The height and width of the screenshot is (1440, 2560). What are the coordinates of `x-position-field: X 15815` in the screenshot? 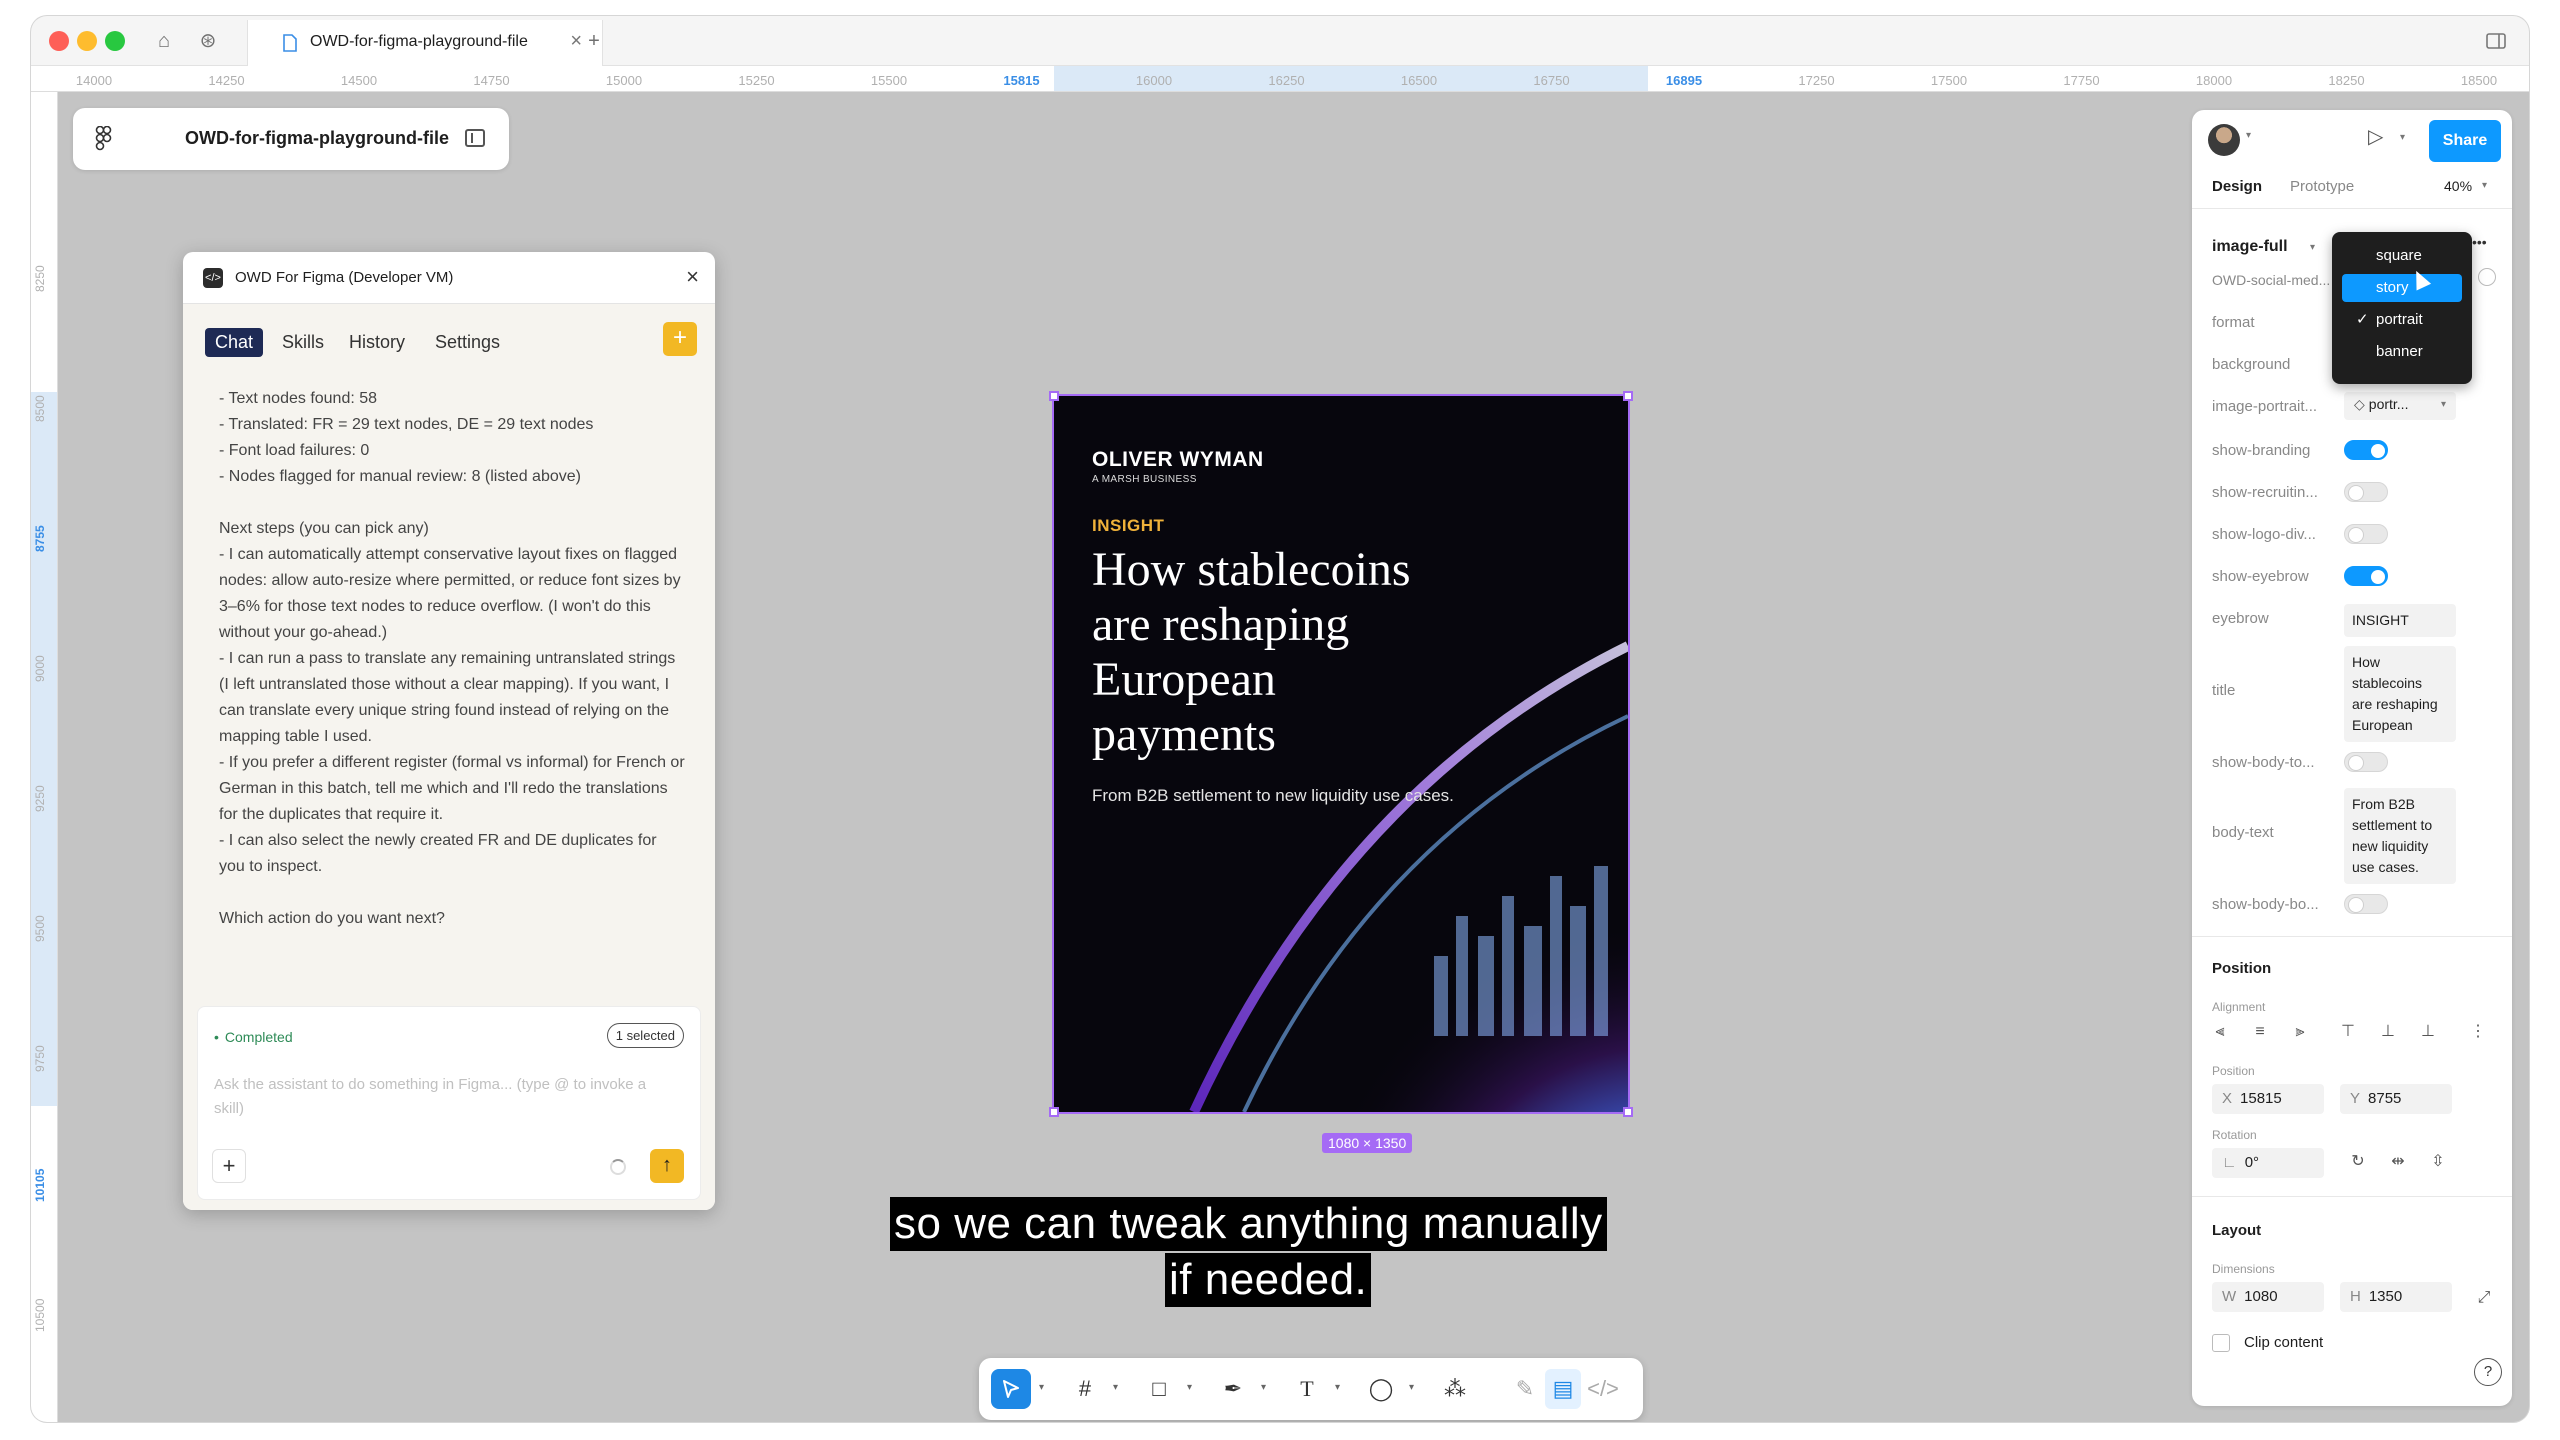 It's located at (2268, 1099).